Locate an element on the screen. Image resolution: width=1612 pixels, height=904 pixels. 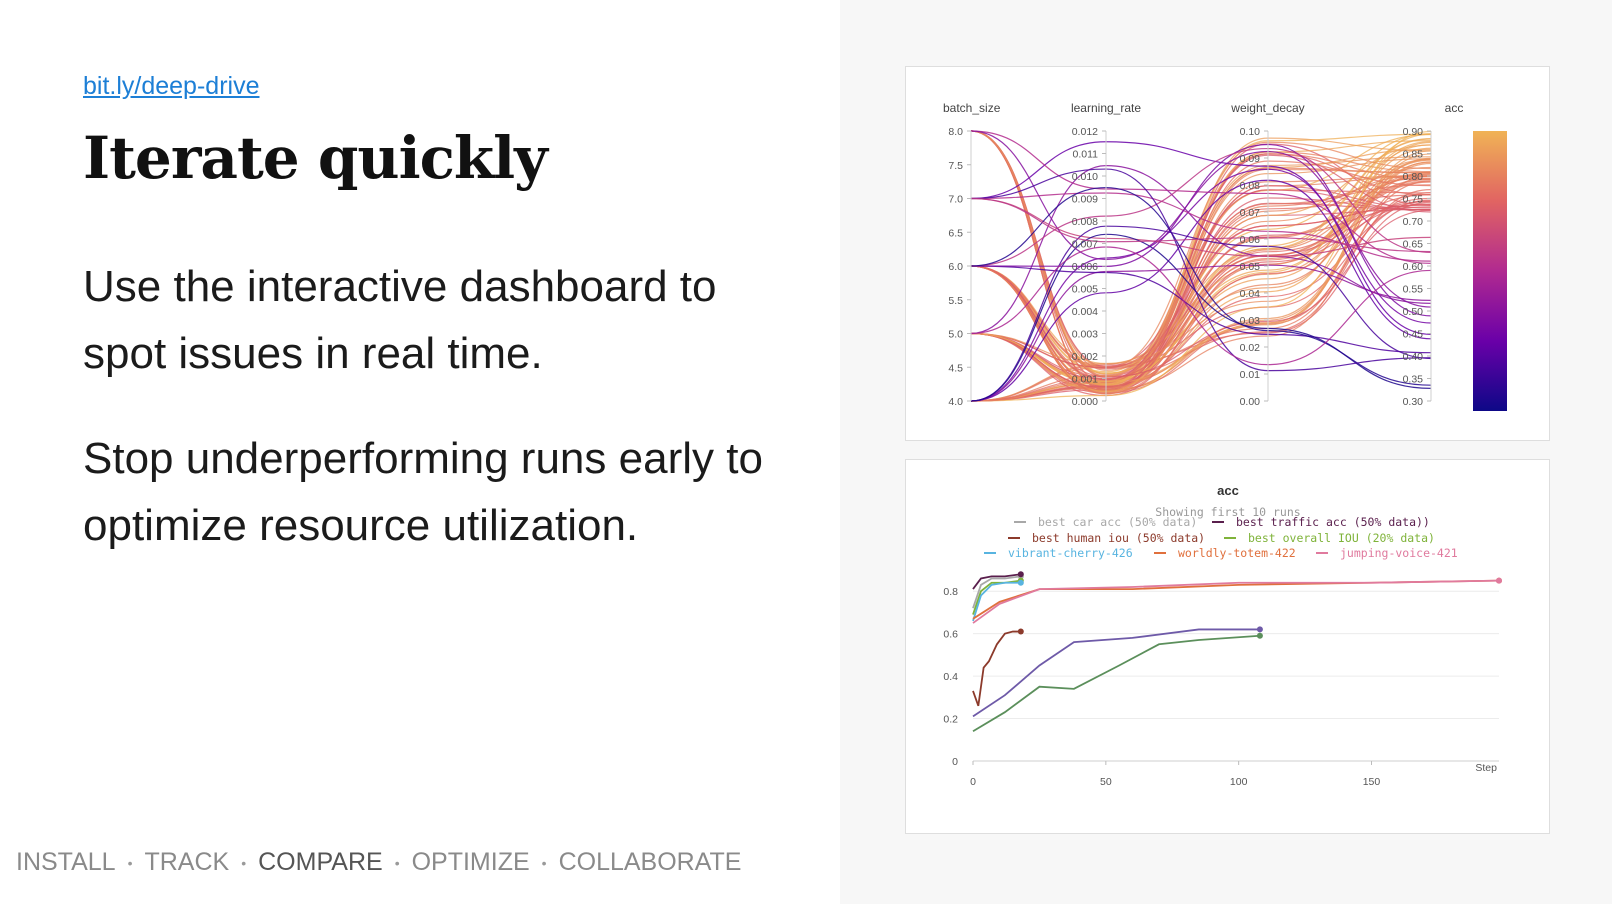
pc-tick-label: 0.40 is located at coordinates (1413, 357).